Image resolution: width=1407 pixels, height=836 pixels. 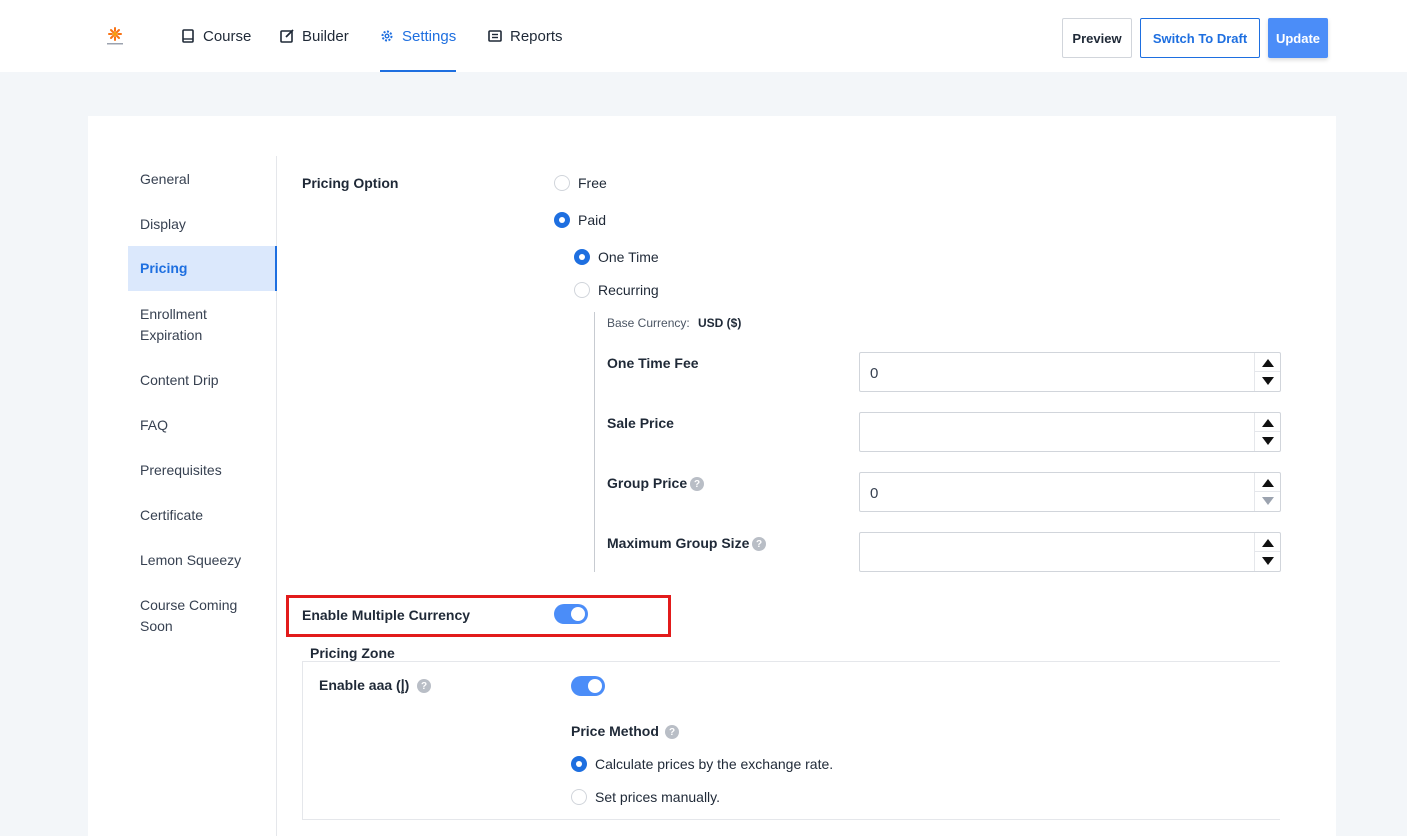 I want to click on radio-one-time-label: One Time, so click(x=628, y=257).